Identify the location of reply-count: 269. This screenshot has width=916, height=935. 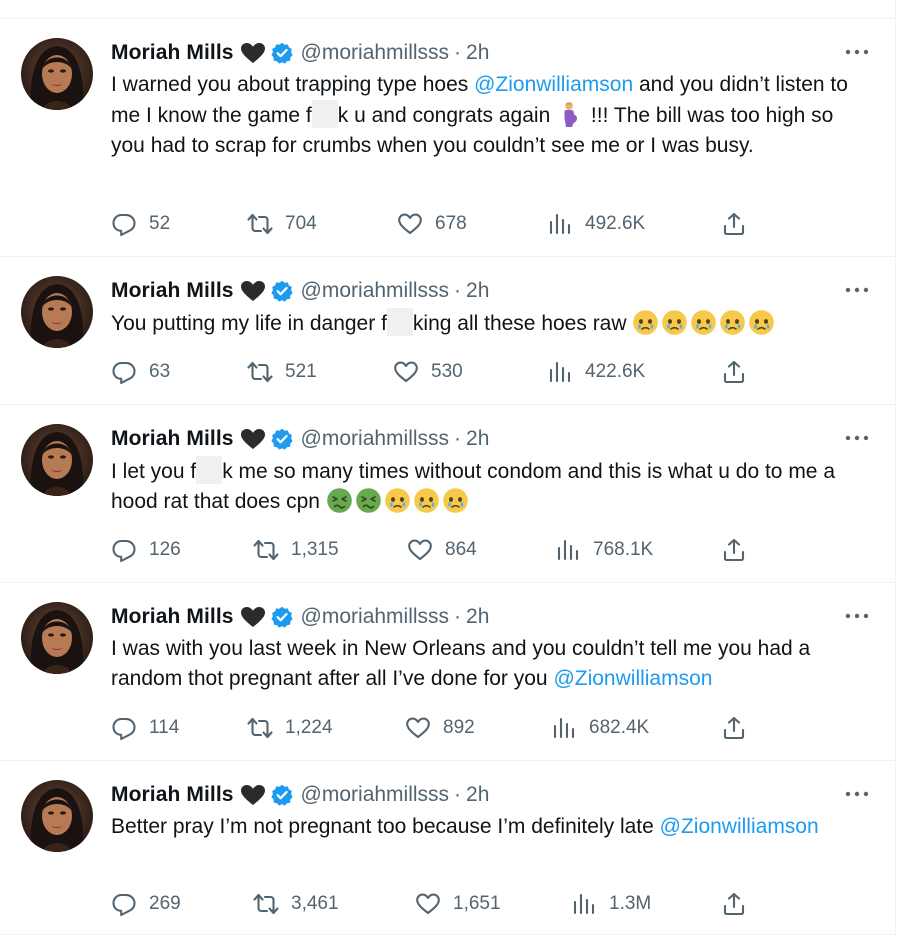
(165, 903).